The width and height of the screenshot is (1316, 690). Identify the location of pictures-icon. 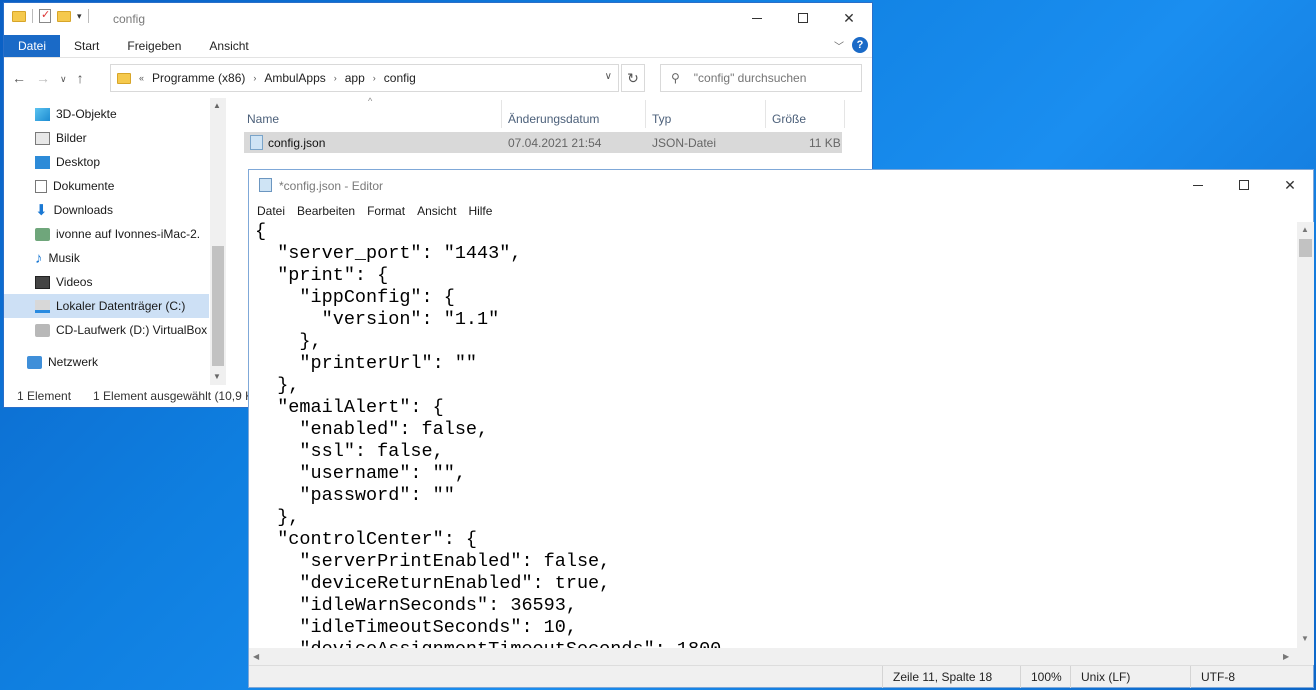
(42, 138).